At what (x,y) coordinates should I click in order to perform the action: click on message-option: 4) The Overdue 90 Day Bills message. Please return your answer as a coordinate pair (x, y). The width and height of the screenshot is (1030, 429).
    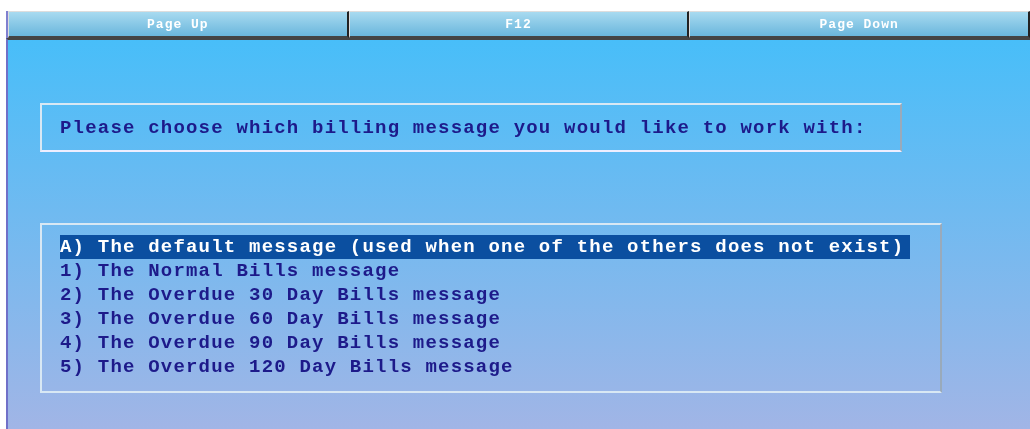
    Looking at the image, I should click on (284, 343).